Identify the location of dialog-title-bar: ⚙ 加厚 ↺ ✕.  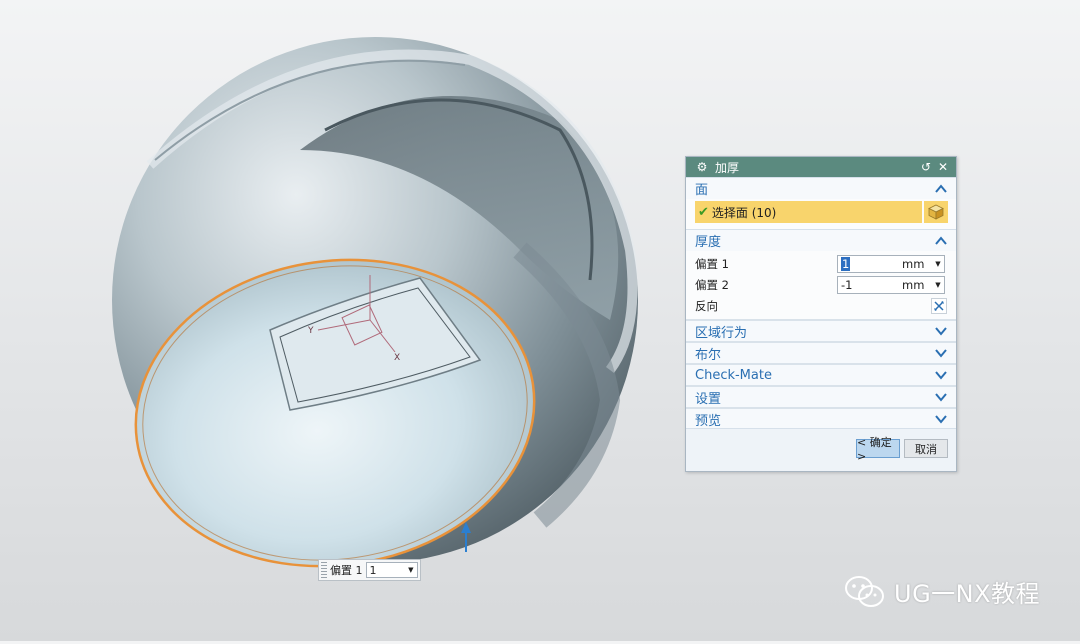
(821, 167).